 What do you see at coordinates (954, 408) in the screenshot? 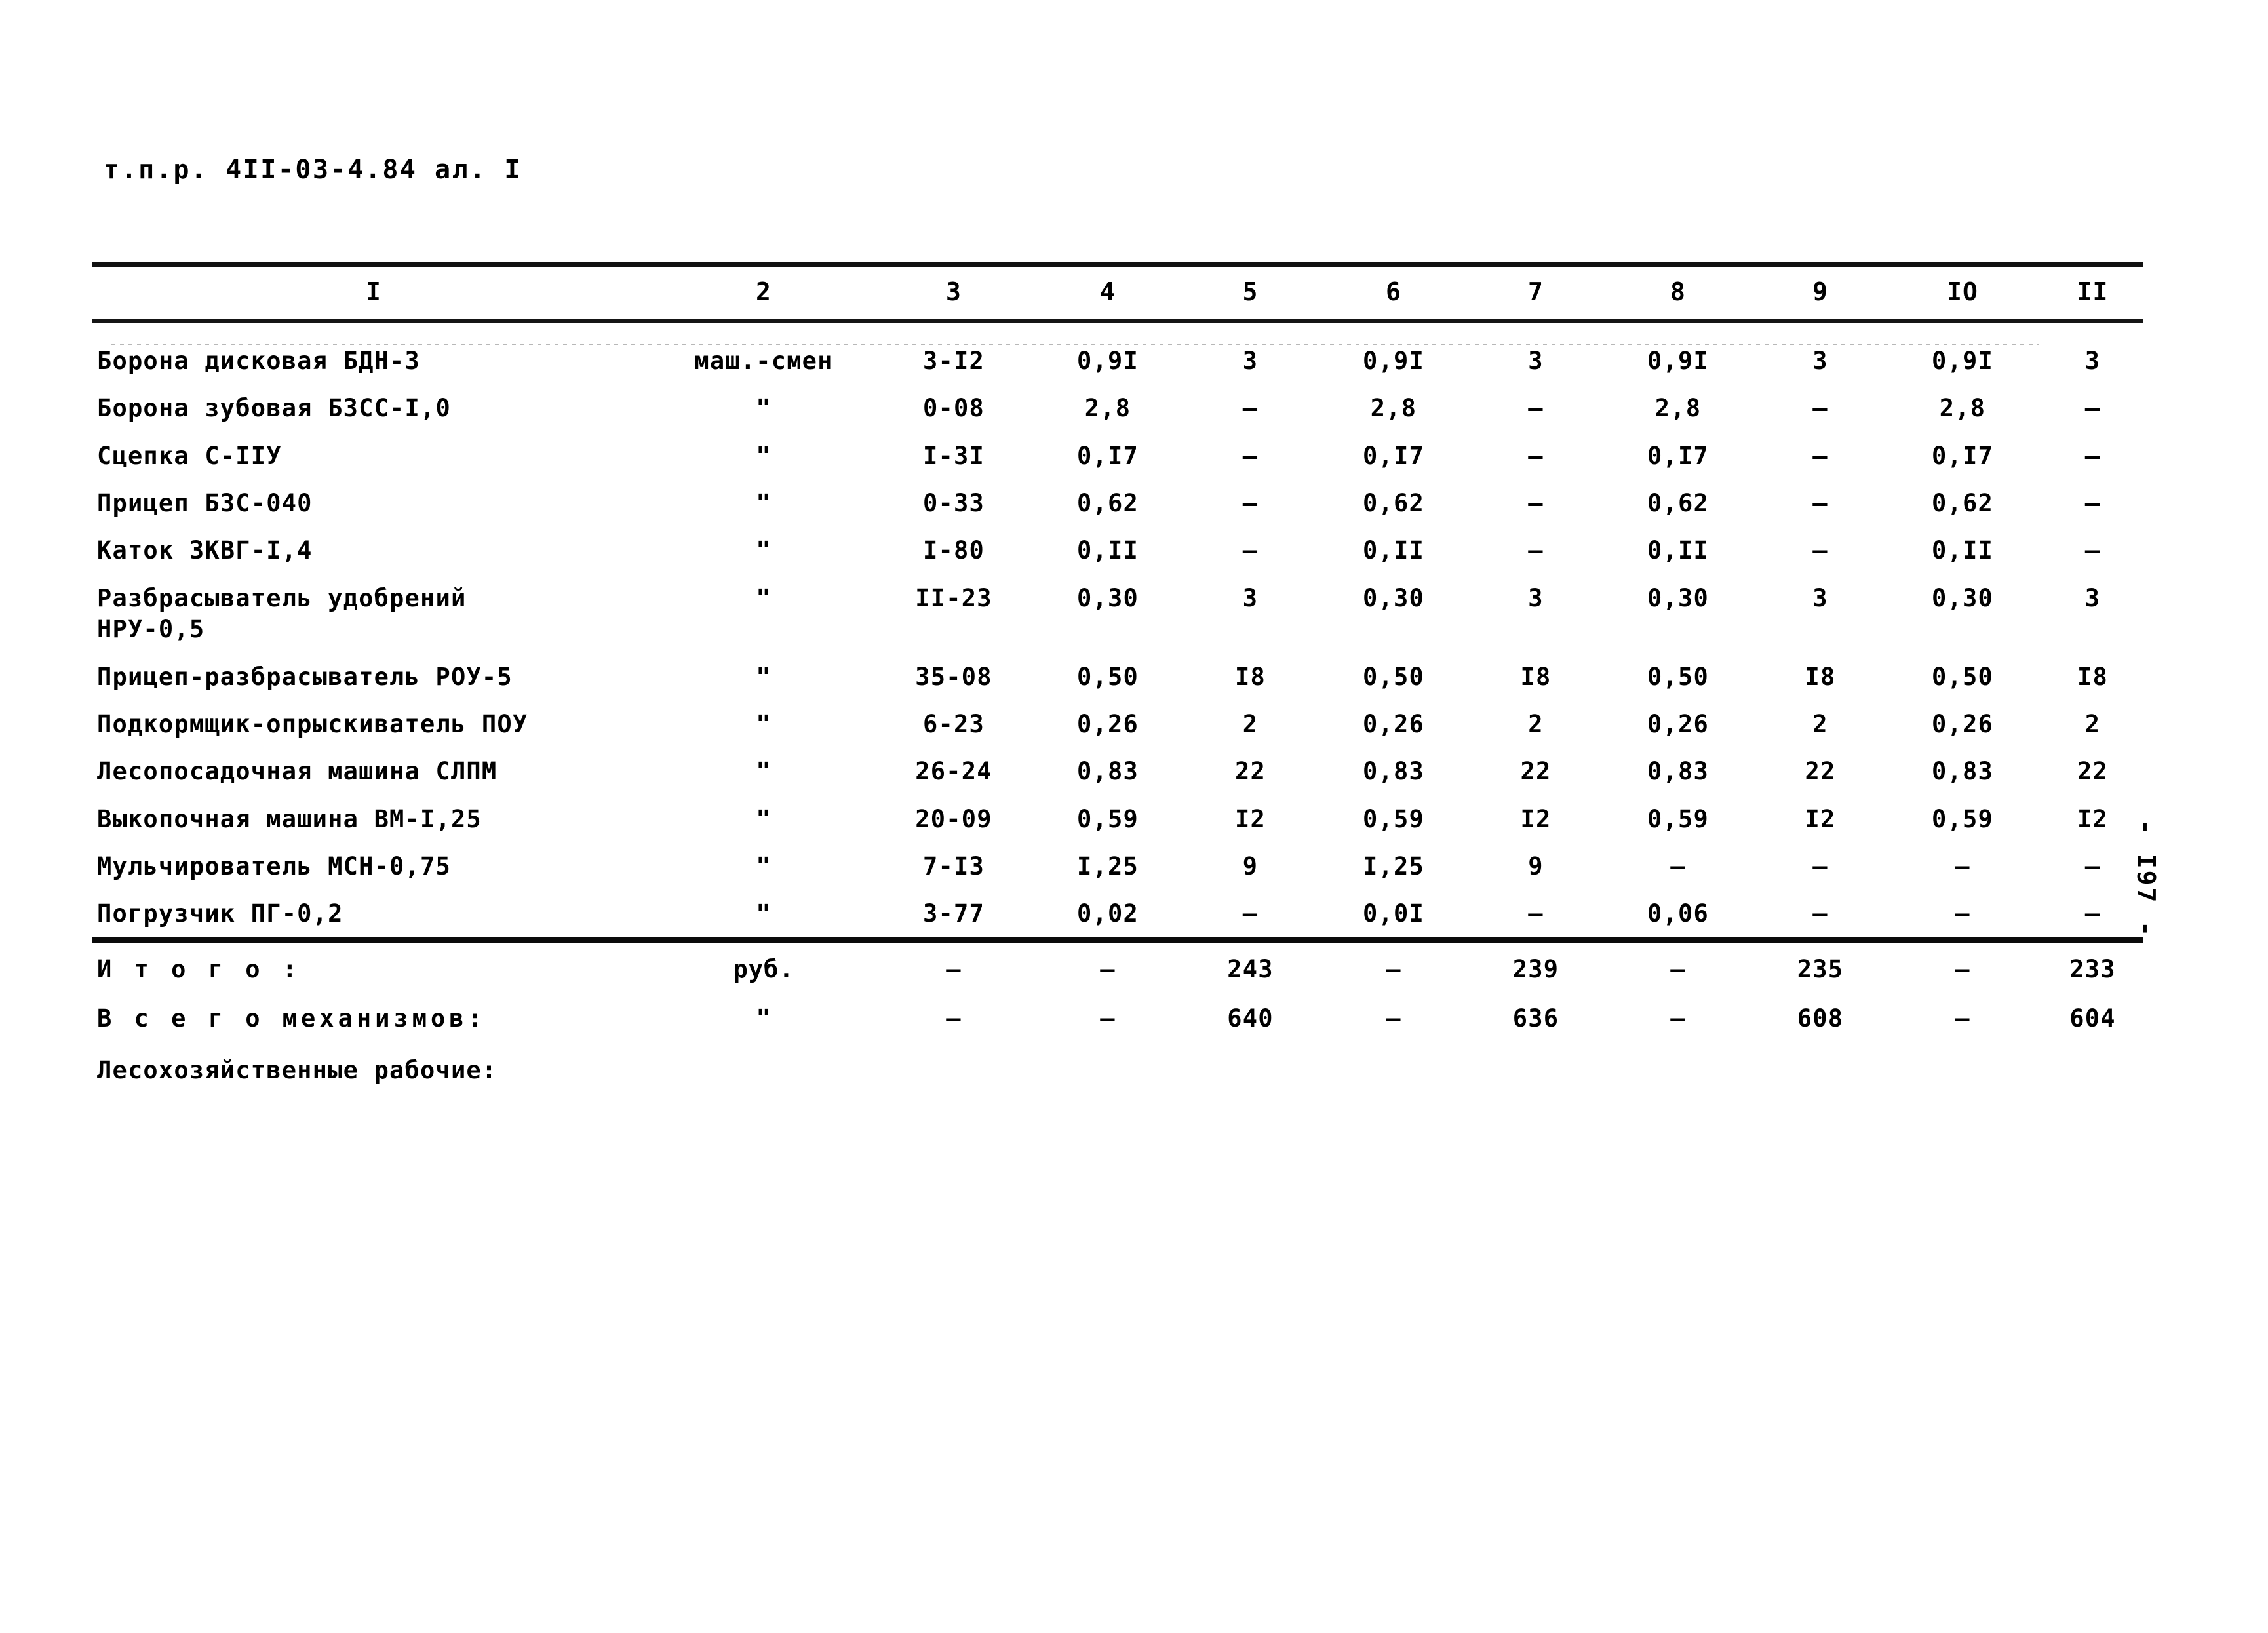
I see `value-cell-col-3: 0-08` at bounding box center [954, 408].